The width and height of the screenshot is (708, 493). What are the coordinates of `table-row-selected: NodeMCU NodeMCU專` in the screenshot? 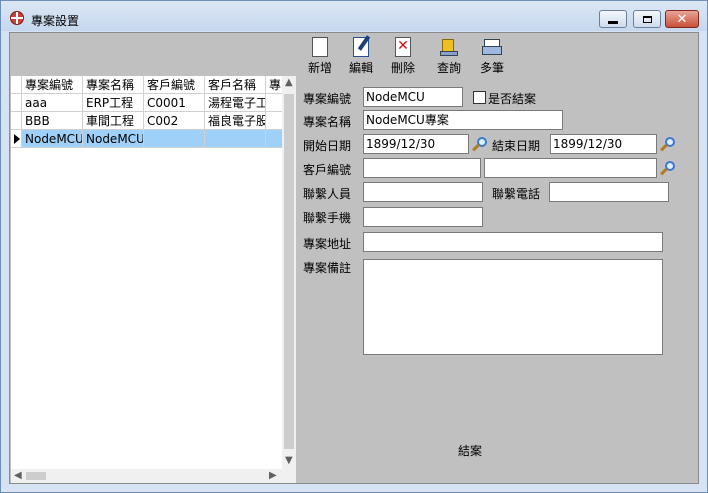 It's located at (146, 139).